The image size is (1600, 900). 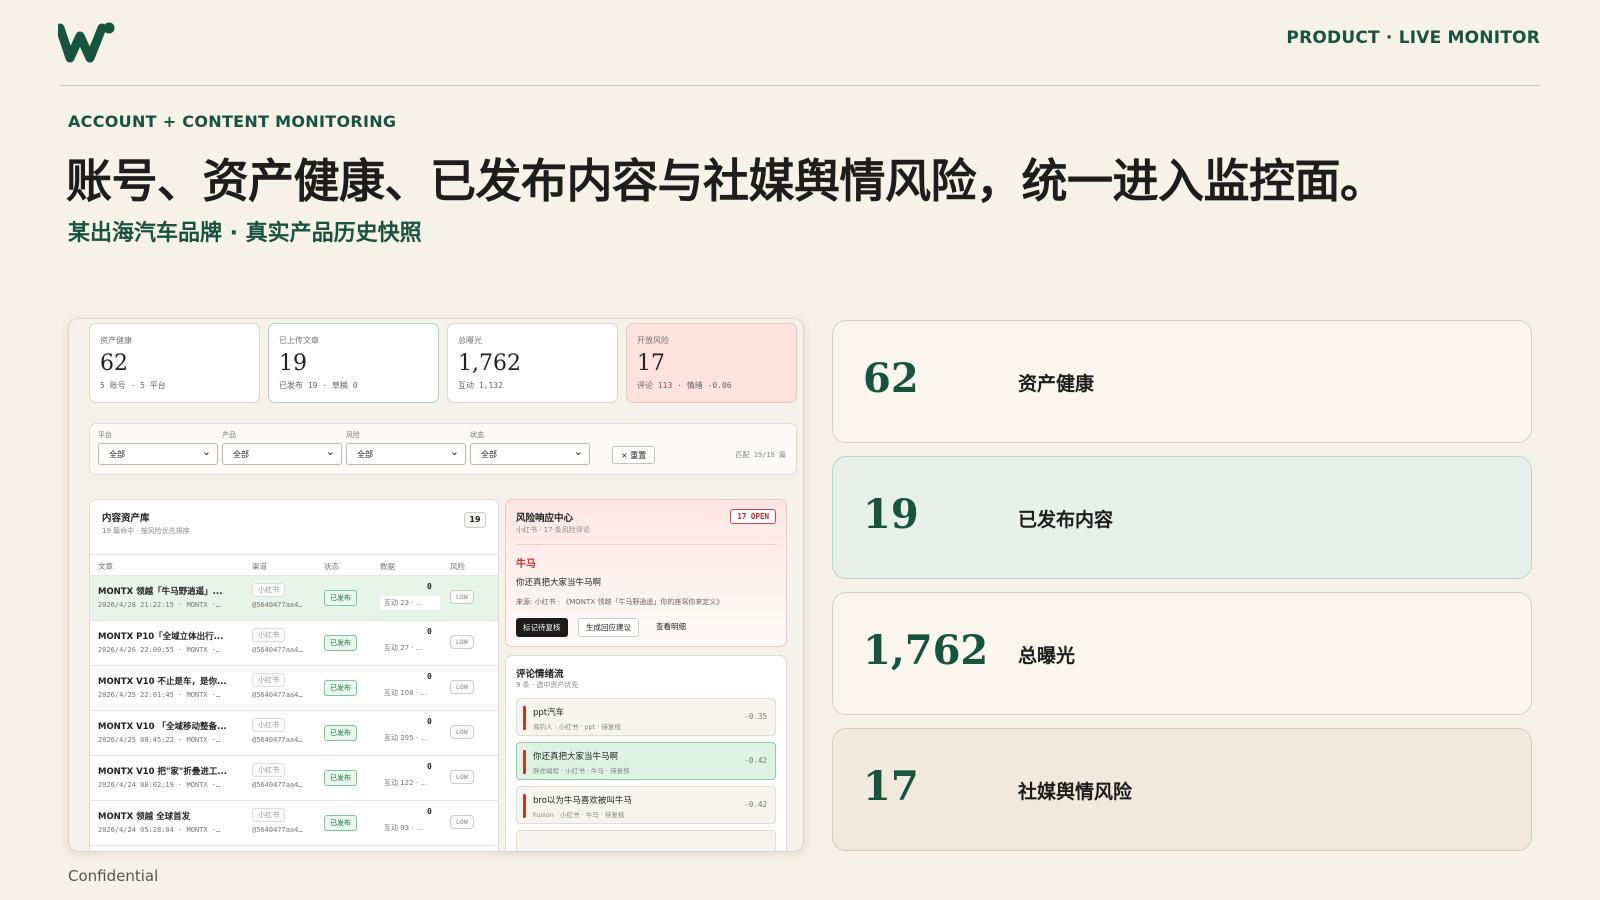 I want to click on row-title: MONTX 领越 全球首发, so click(x=144, y=817).